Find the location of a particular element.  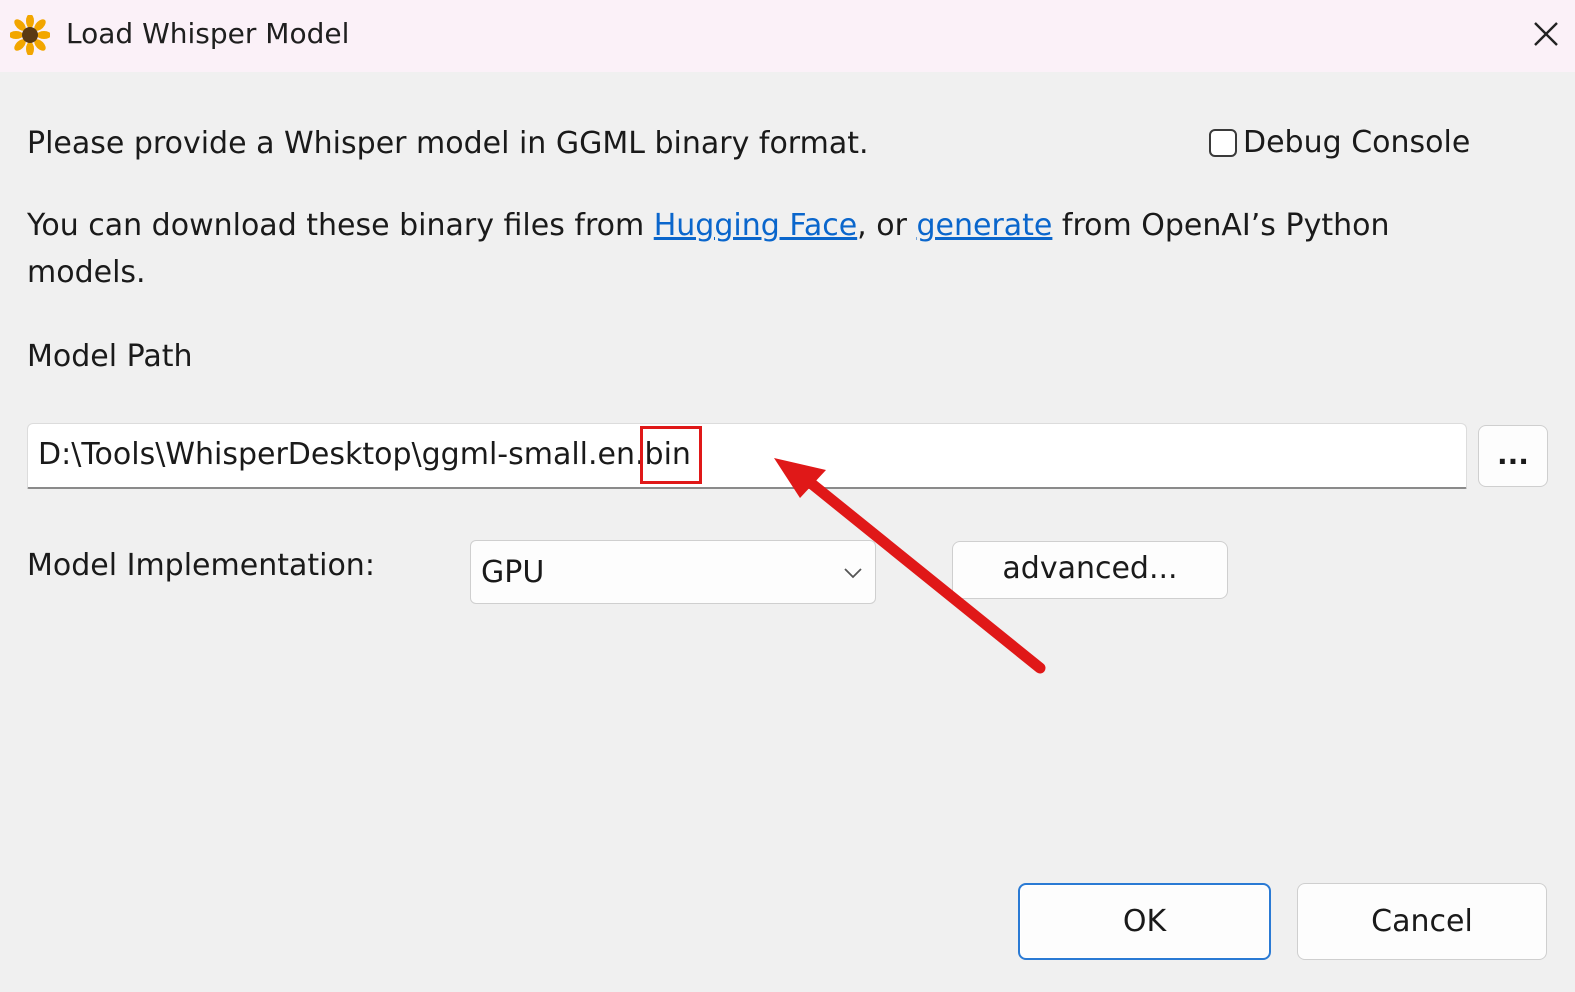

close-icon is located at coordinates (1544, 34).